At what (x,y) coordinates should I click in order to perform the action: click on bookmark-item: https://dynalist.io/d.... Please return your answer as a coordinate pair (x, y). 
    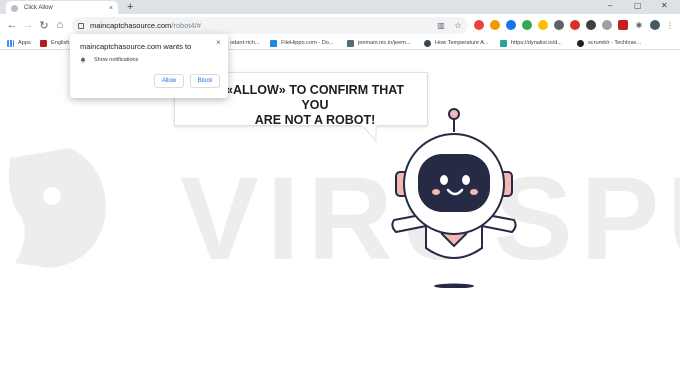
    Looking at the image, I should click on (531, 43).